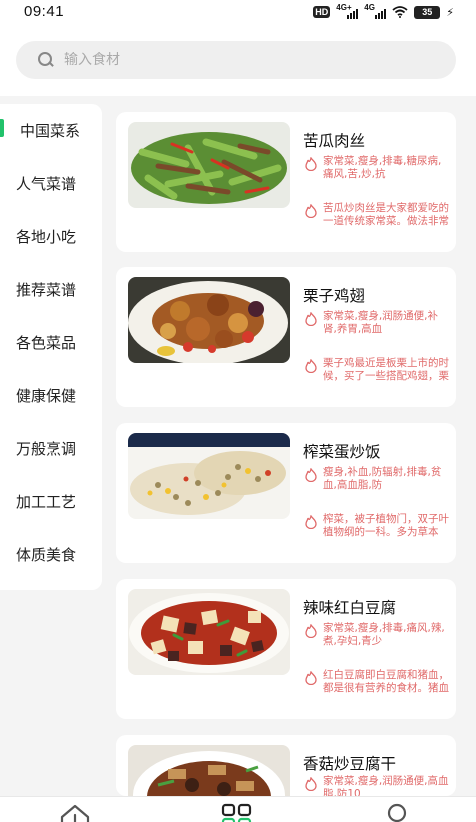  Describe the element at coordinates (236, 812) in the screenshot. I see `category-grid-icon` at that location.